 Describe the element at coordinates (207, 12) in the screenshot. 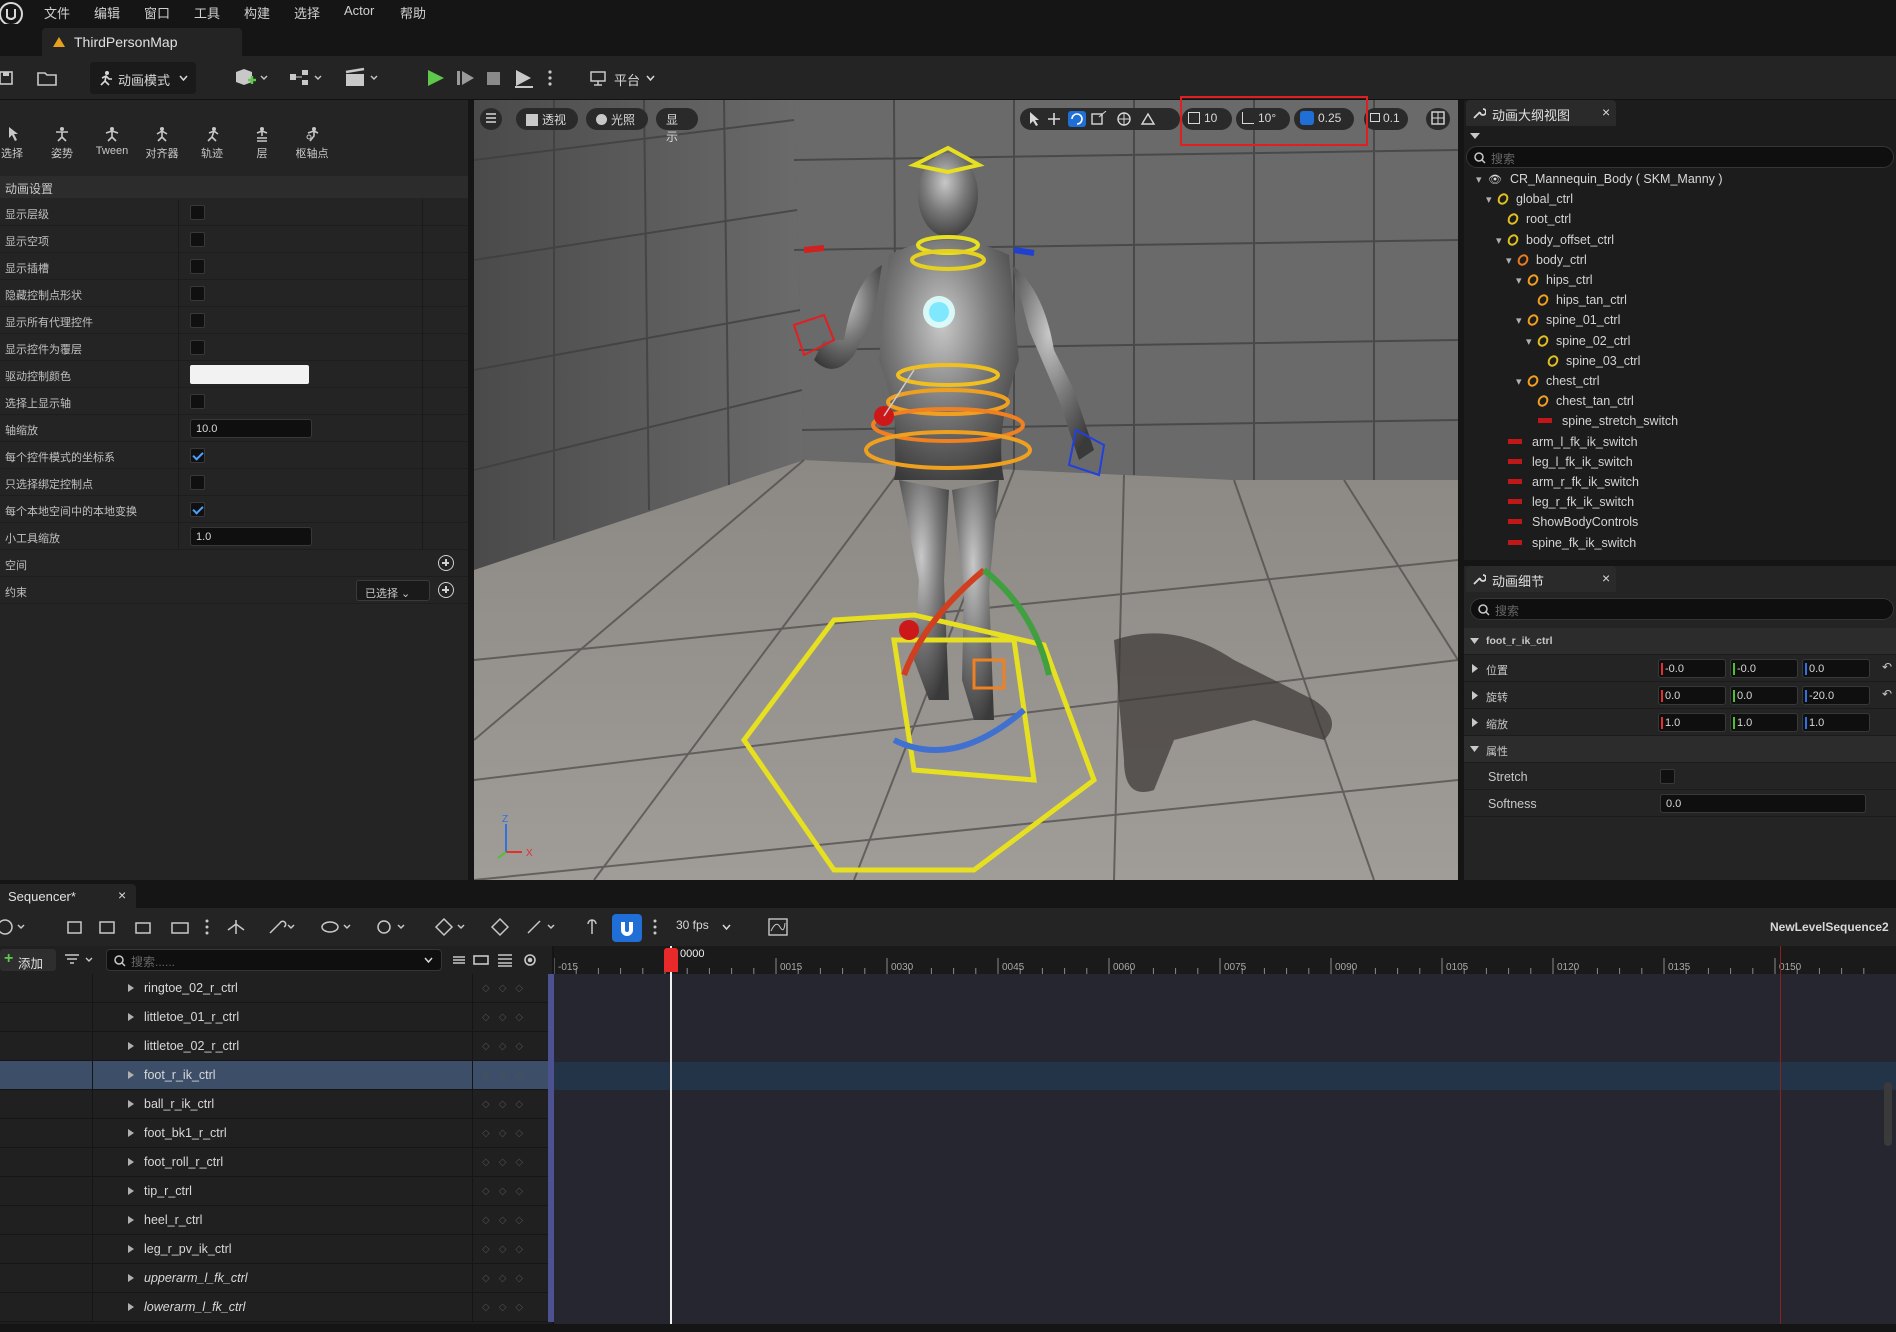

I see `menu-tools: 工具` at that location.